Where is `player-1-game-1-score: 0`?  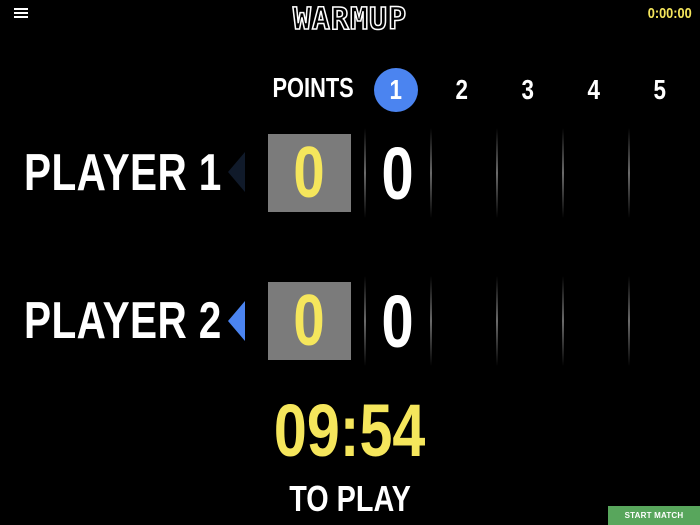
player-1-game-1-score: 0 is located at coordinates (398, 173).